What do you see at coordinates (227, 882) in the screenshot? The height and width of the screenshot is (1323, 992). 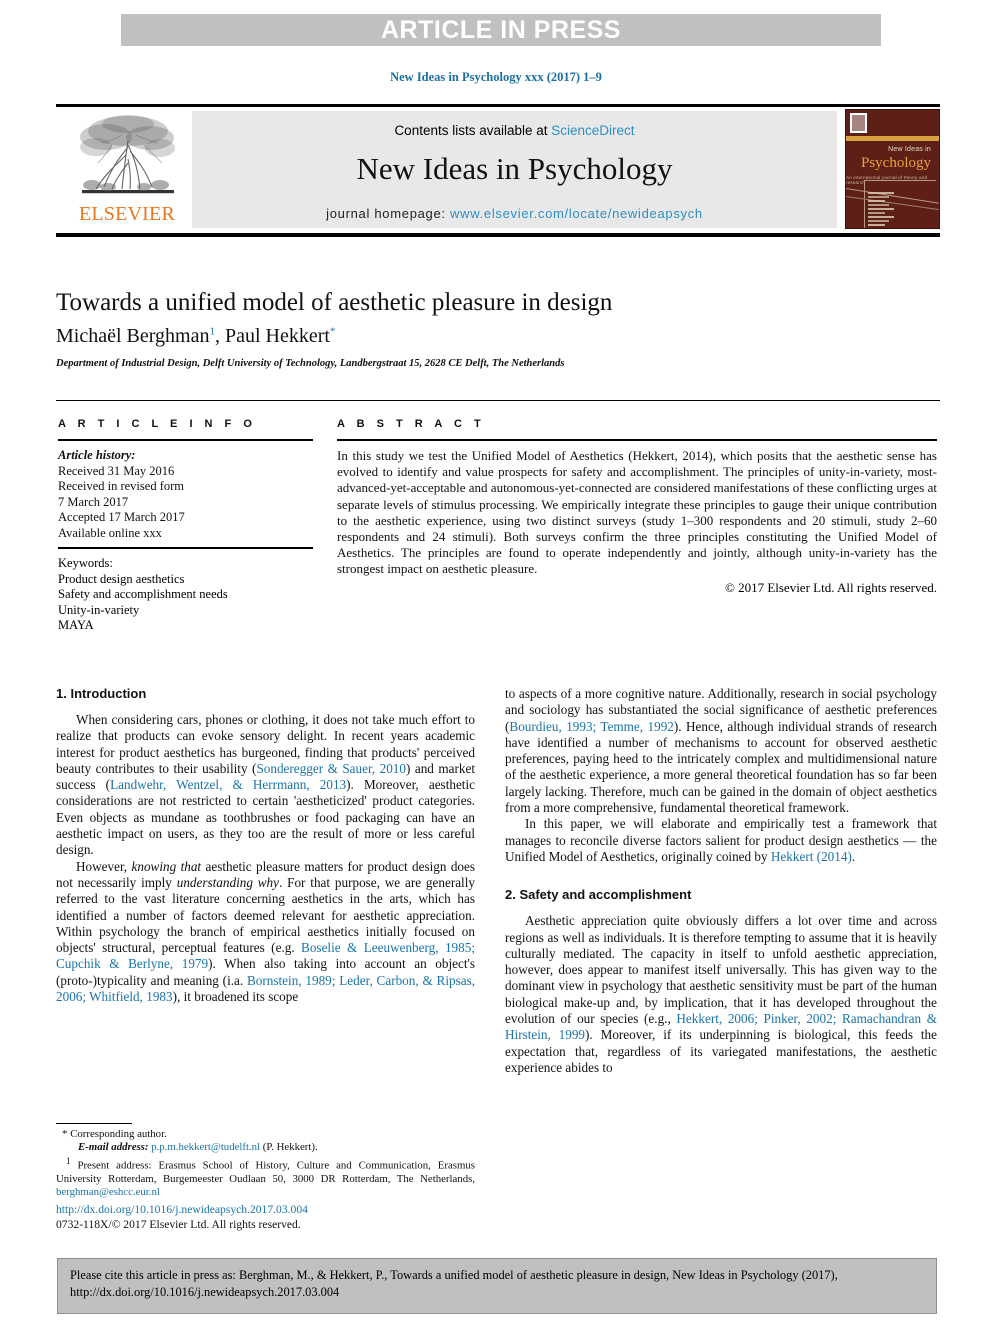 I see `intro-p2-emphasis-2: understanding why` at bounding box center [227, 882].